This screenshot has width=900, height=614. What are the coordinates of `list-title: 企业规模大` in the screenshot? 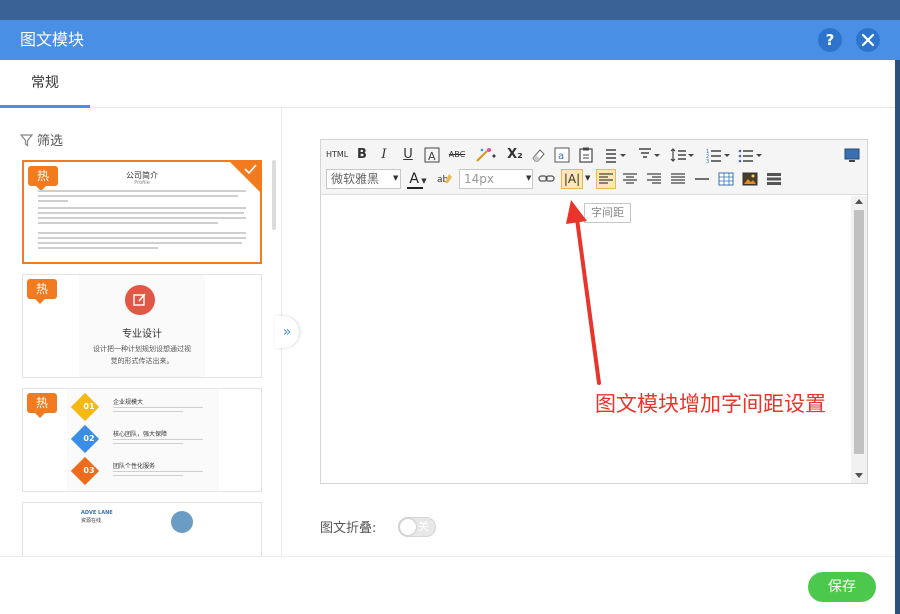 It's located at (128, 402).